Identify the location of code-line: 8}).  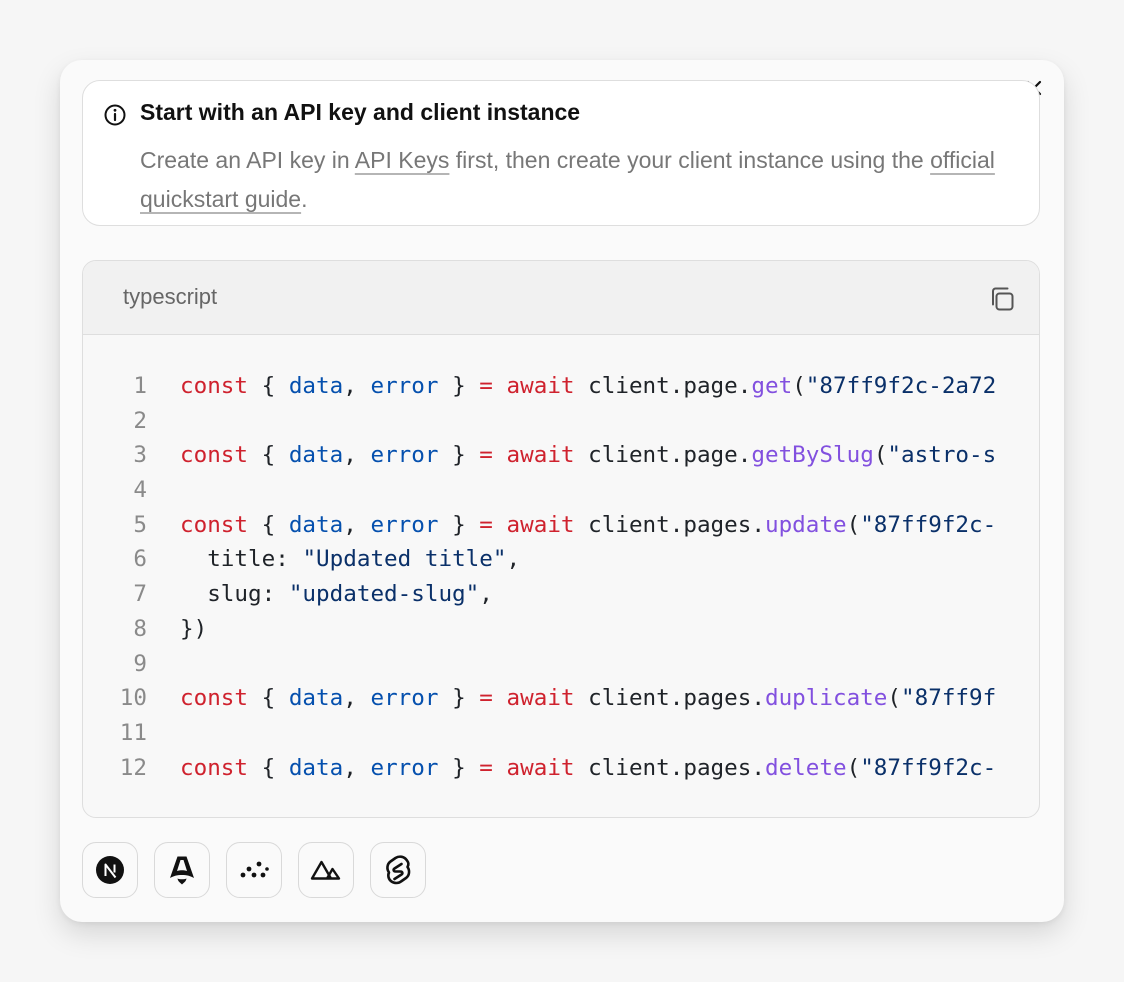
(561, 629).